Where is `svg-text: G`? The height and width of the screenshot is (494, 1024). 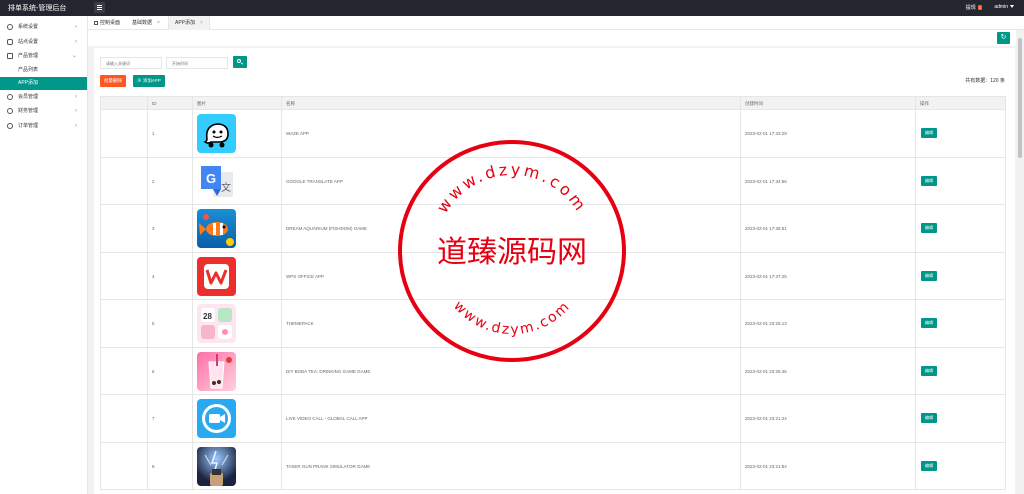
svg-text: G is located at coordinates (211, 178).